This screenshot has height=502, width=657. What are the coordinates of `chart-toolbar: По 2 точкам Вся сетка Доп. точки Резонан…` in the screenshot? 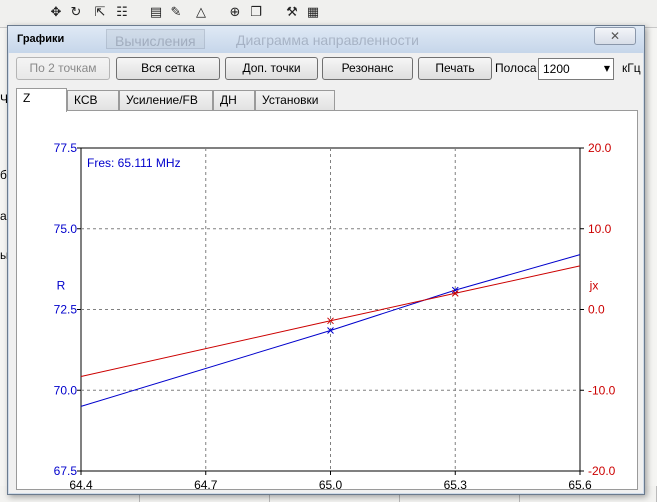 It's located at (328, 69).